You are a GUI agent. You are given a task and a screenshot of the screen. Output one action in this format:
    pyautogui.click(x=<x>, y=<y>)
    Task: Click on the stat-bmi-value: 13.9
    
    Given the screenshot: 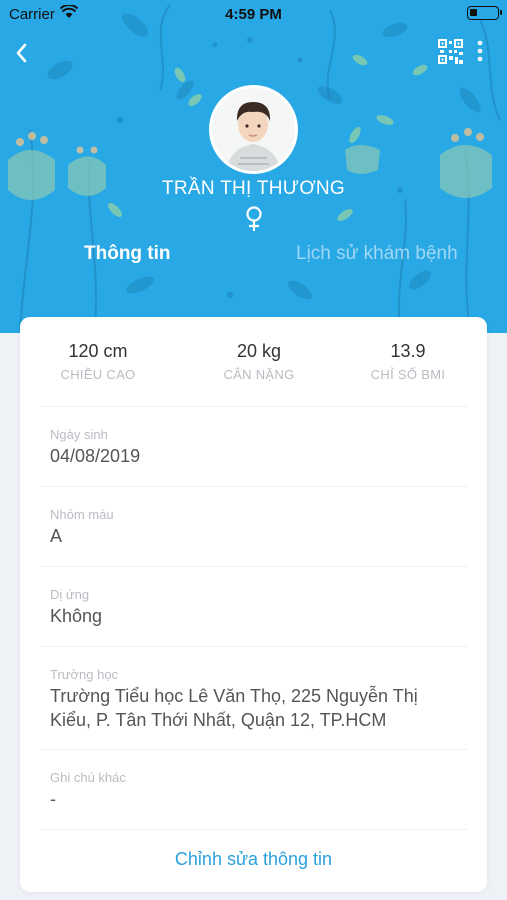 What is the action you would take?
    pyautogui.click(x=408, y=351)
    